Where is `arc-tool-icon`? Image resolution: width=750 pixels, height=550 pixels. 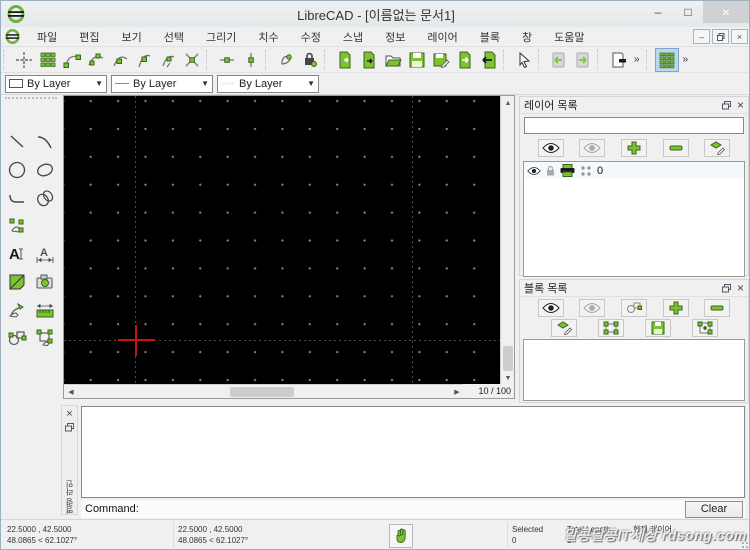 arc-tool-icon is located at coordinates (45, 142).